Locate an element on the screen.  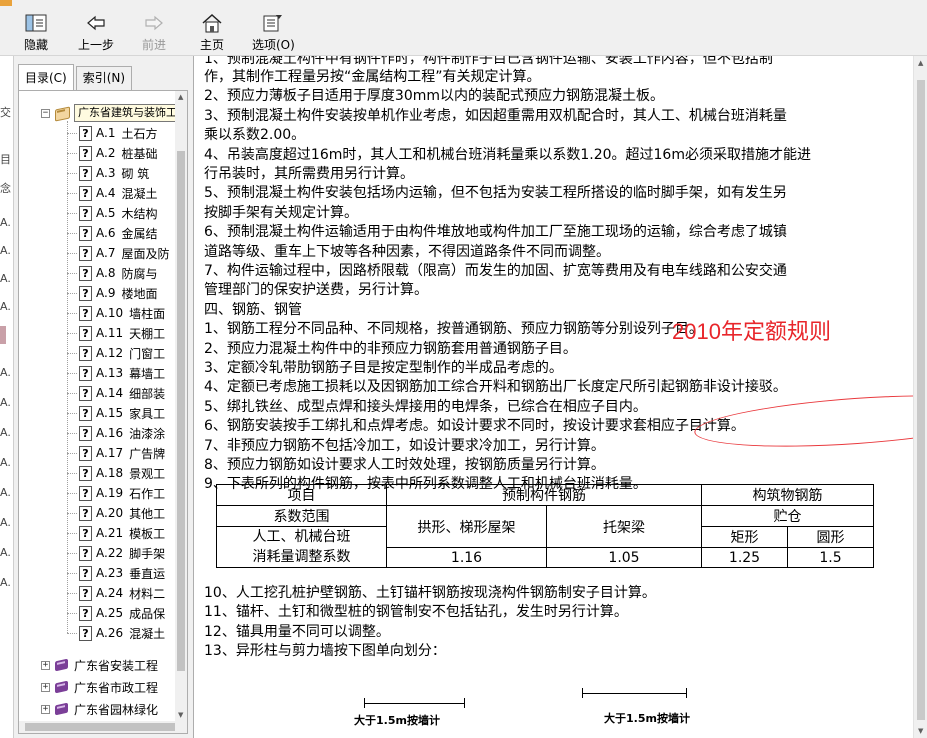
doc-line: 乘以系数2.00。 is located at coordinates (255, 135).